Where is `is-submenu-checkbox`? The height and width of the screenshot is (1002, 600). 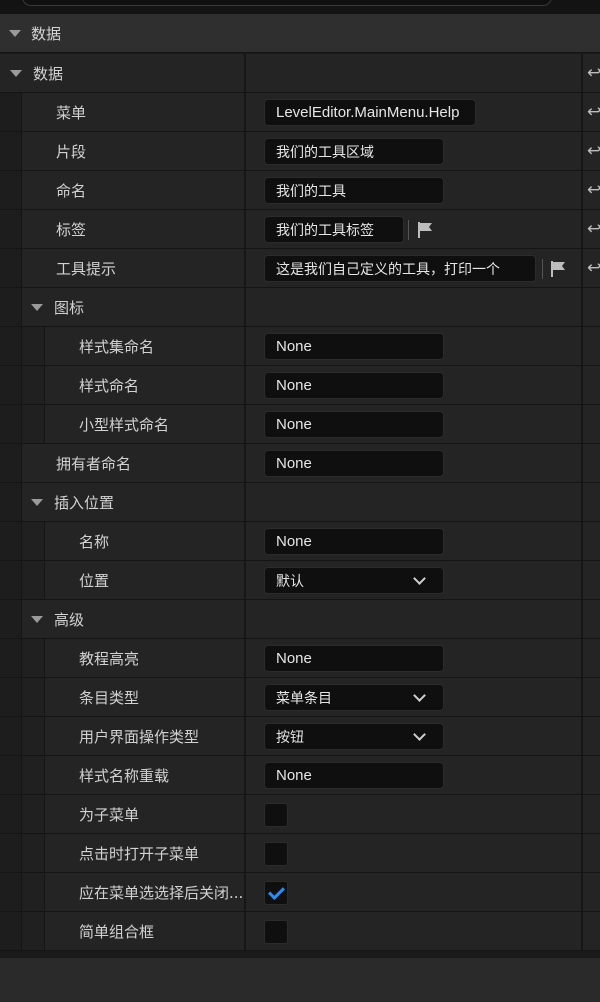
is-submenu-checkbox is located at coordinates (276, 815).